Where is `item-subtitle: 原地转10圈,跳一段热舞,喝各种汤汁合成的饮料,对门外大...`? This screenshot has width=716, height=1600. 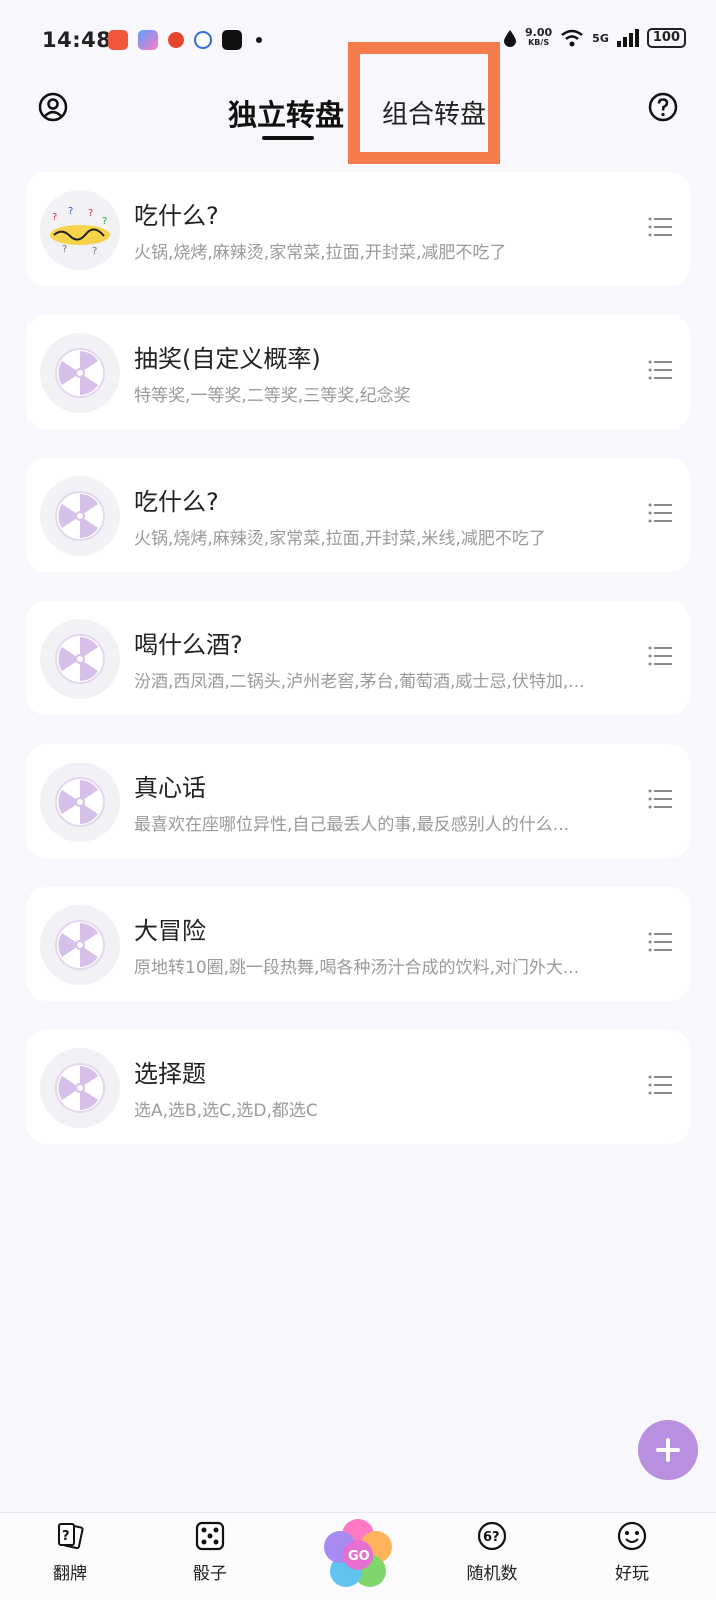
item-subtitle: 原地转10圈,跳一段热舞,喝各种汤汁合成的饮料,对门外大... is located at coordinates (357, 968).